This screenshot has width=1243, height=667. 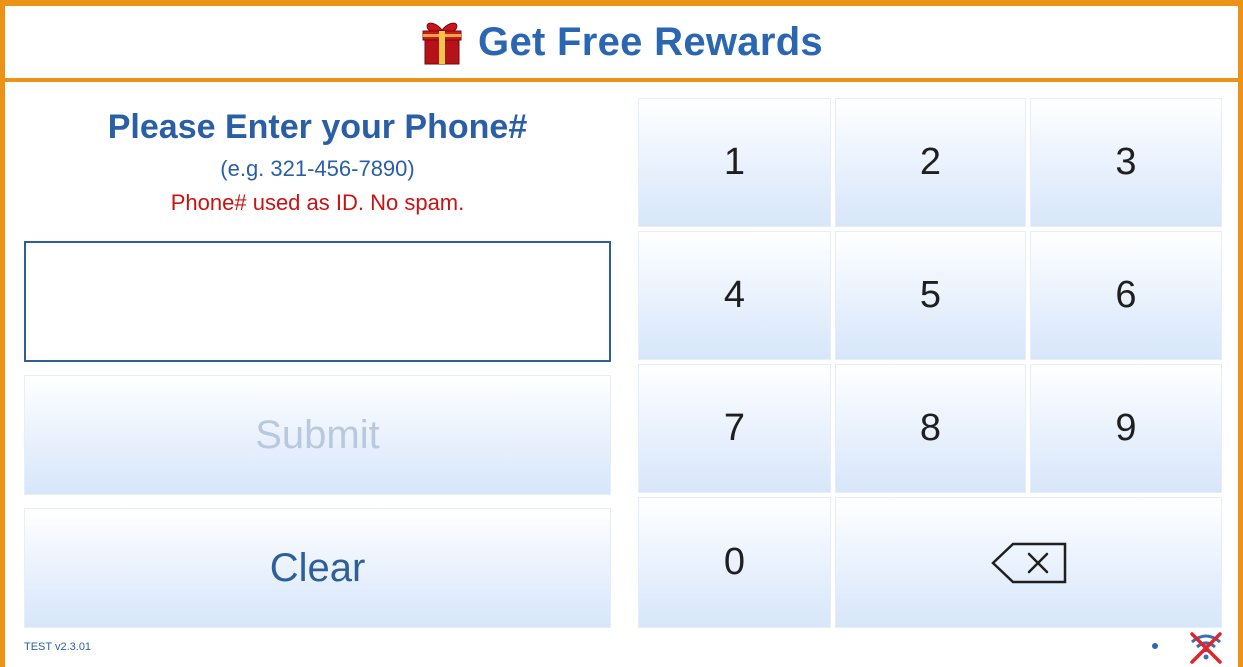 I want to click on key-label: 2, so click(x=930, y=162).